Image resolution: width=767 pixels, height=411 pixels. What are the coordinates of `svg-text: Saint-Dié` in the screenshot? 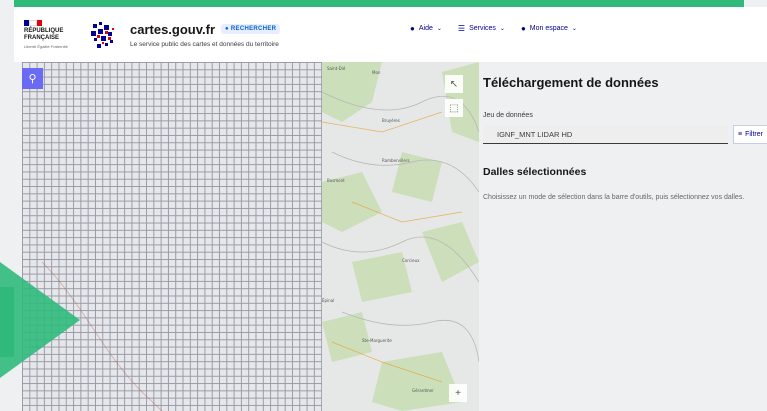 It's located at (336, 68).